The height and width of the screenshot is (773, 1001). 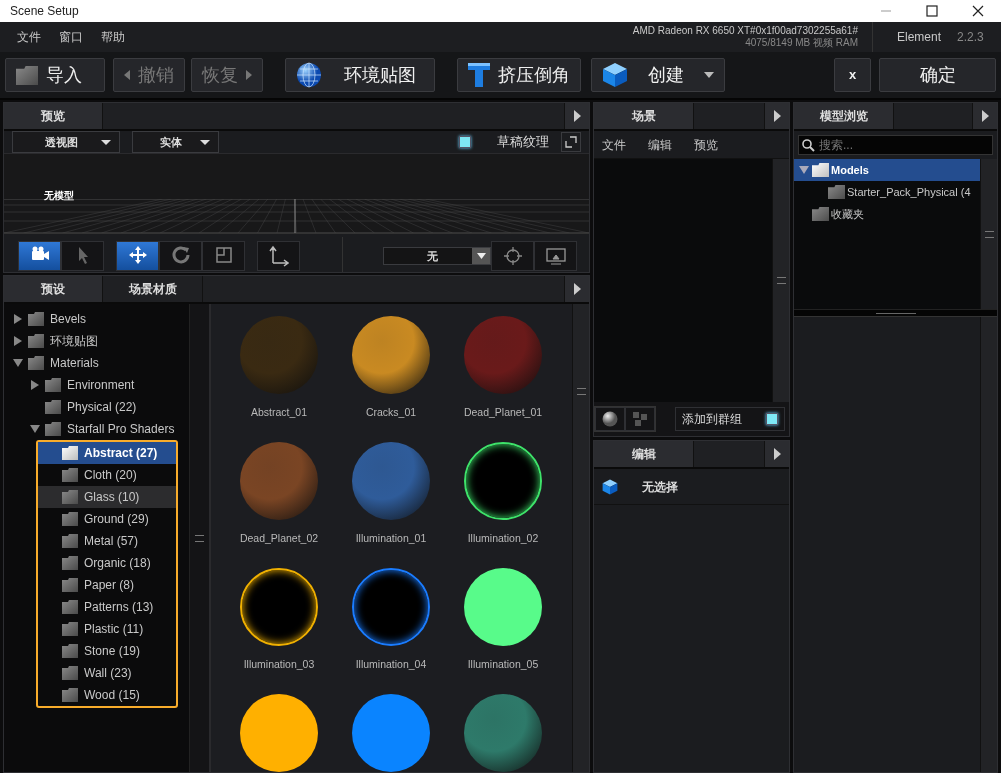 What do you see at coordinates (745, 31) in the screenshot?
I see `gpu-name: AMD Radeon RX 6650 XT#0x1f00ad7302255a61#` at bounding box center [745, 31].